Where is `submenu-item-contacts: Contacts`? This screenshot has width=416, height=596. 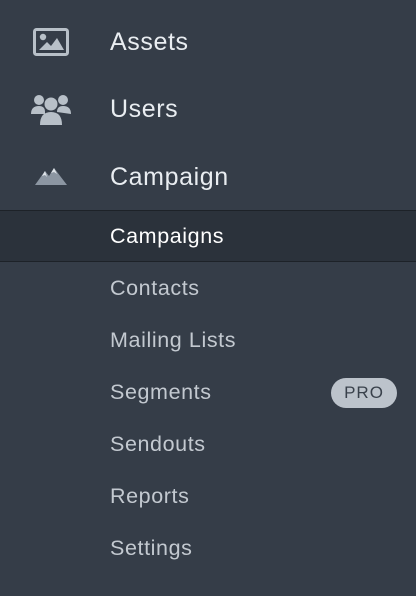 submenu-item-contacts: Contacts is located at coordinates (208, 288).